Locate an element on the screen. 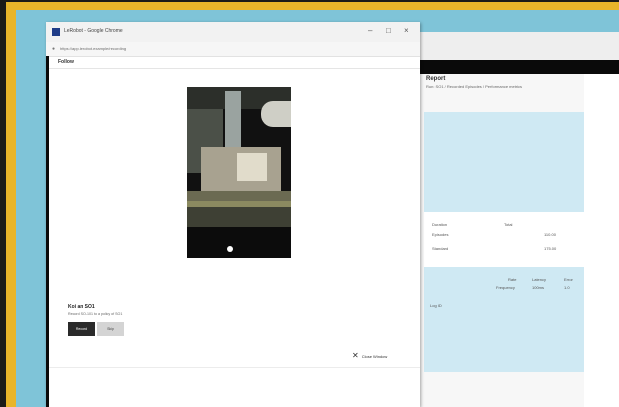 This screenshot has height=407, width=619. episode-title: Koi an SO1 is located at coordinates (81, 307).